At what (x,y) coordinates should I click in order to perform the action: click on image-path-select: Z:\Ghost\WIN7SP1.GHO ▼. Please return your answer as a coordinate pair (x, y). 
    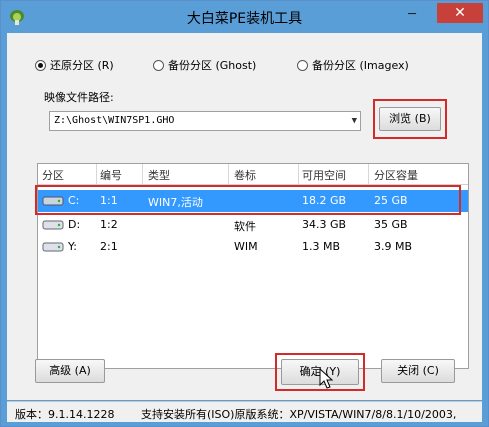
    Looking at the image, I should click on (205, 121).